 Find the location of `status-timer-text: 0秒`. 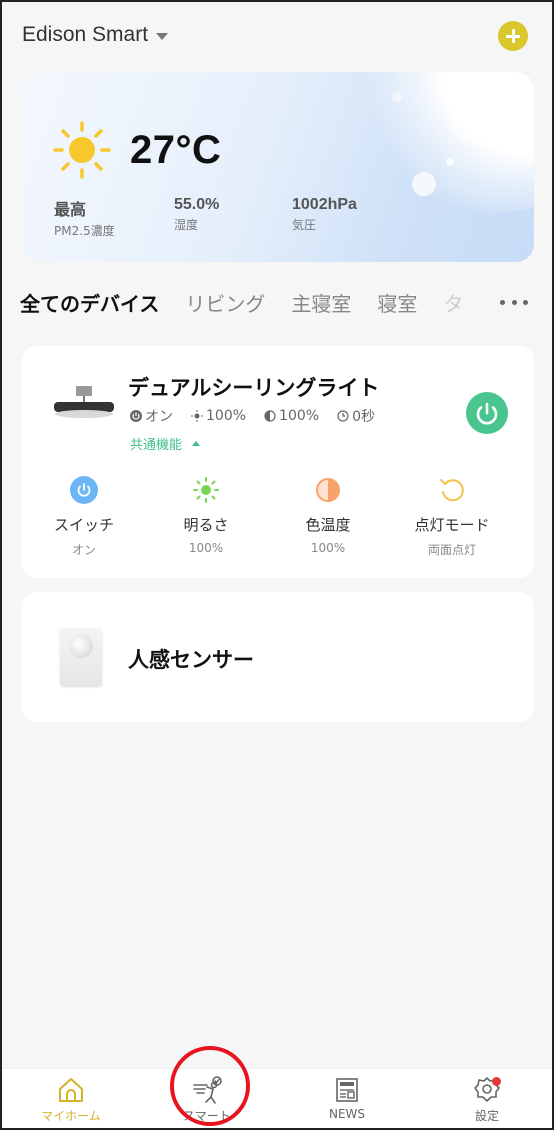

status-timer-text: 0秒 is located at coordinates (363, 417).